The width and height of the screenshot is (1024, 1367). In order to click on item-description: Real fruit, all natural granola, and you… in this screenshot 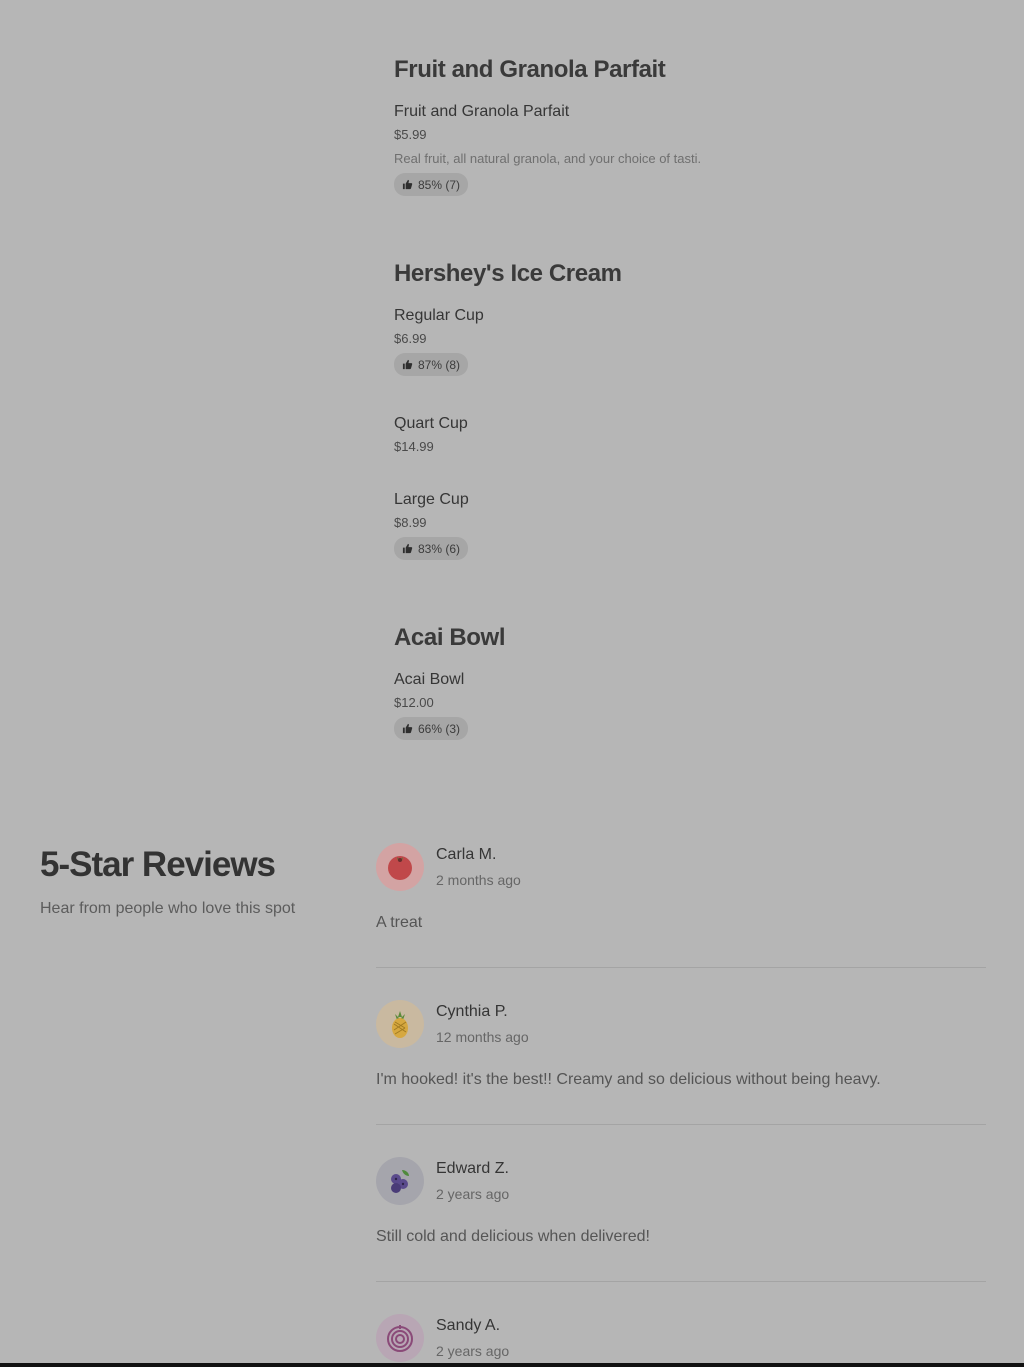, I will do `click(548, 158)`.